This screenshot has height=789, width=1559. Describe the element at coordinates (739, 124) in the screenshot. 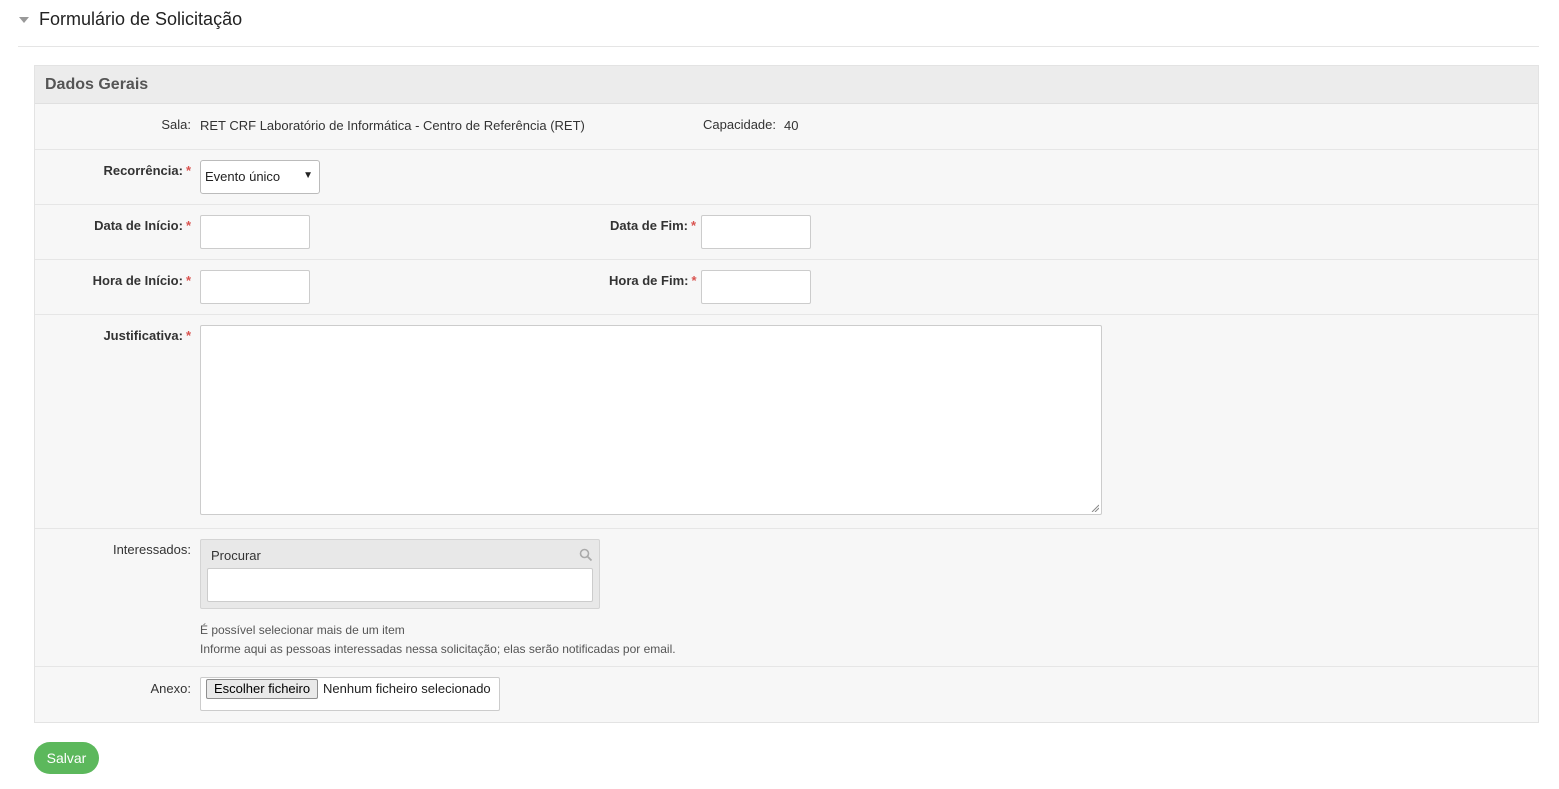

I see `capacidade-label: Capacidade:` at that location.